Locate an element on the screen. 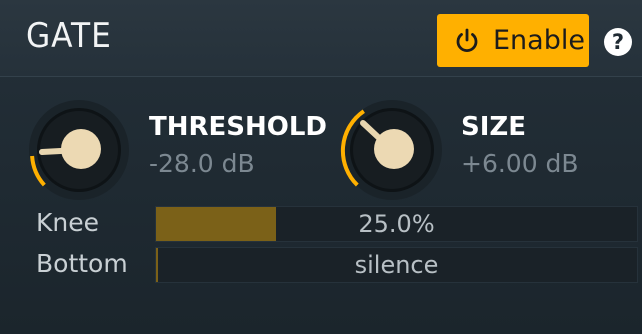 The height and width of the screenshot is (334, 642). size-value: +6.00 dB is located at coordinates (520, 163).